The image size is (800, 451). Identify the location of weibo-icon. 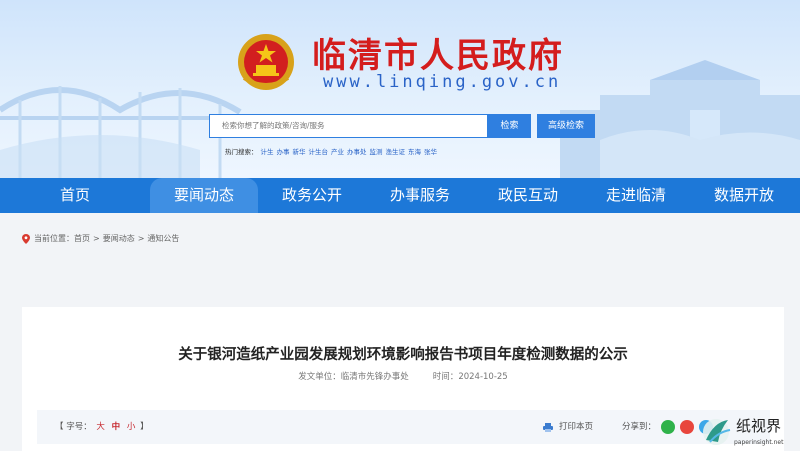
(687, 427).